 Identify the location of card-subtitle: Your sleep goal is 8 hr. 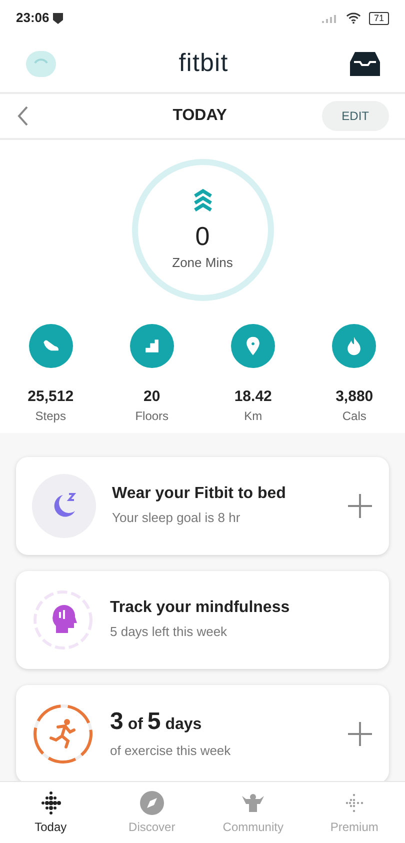
(177, 518).